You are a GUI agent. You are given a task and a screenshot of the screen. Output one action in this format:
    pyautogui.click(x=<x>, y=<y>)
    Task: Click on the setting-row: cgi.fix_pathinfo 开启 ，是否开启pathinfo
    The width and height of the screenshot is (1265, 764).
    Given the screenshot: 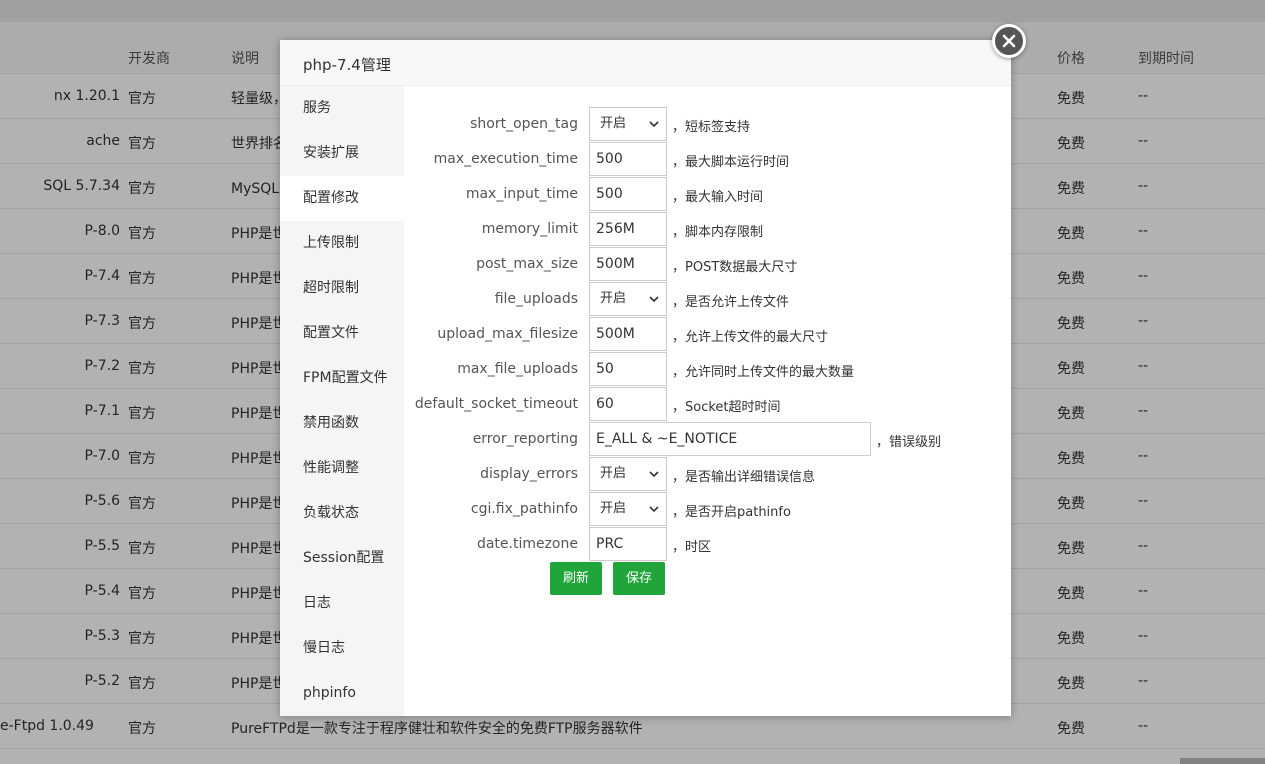 What is the action you would take?
    pyautogui.click(x=707, y=509)
    